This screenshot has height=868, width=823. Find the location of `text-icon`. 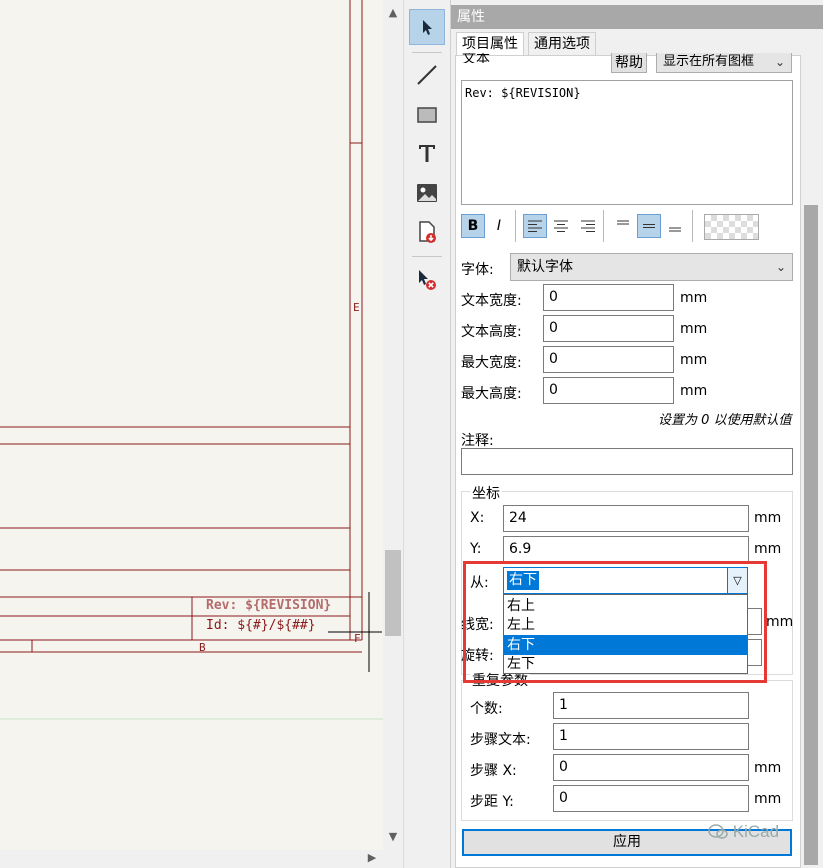

text-icon is located at coordinates (427, 153).